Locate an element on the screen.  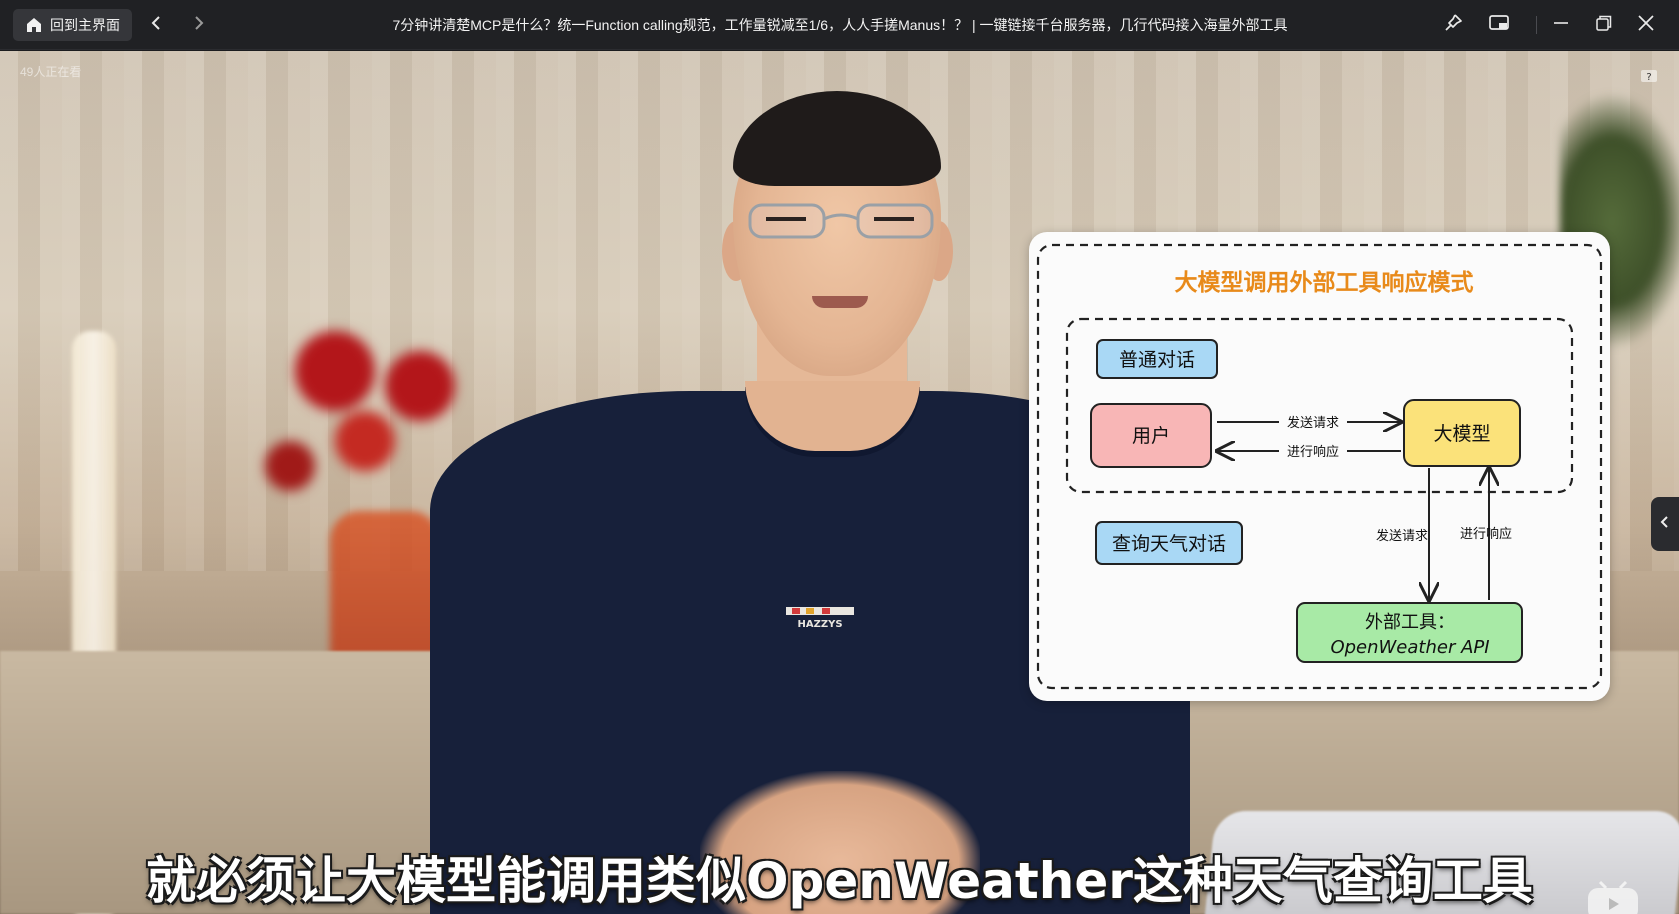
minimize-button is located at coordinates (1561, 25).